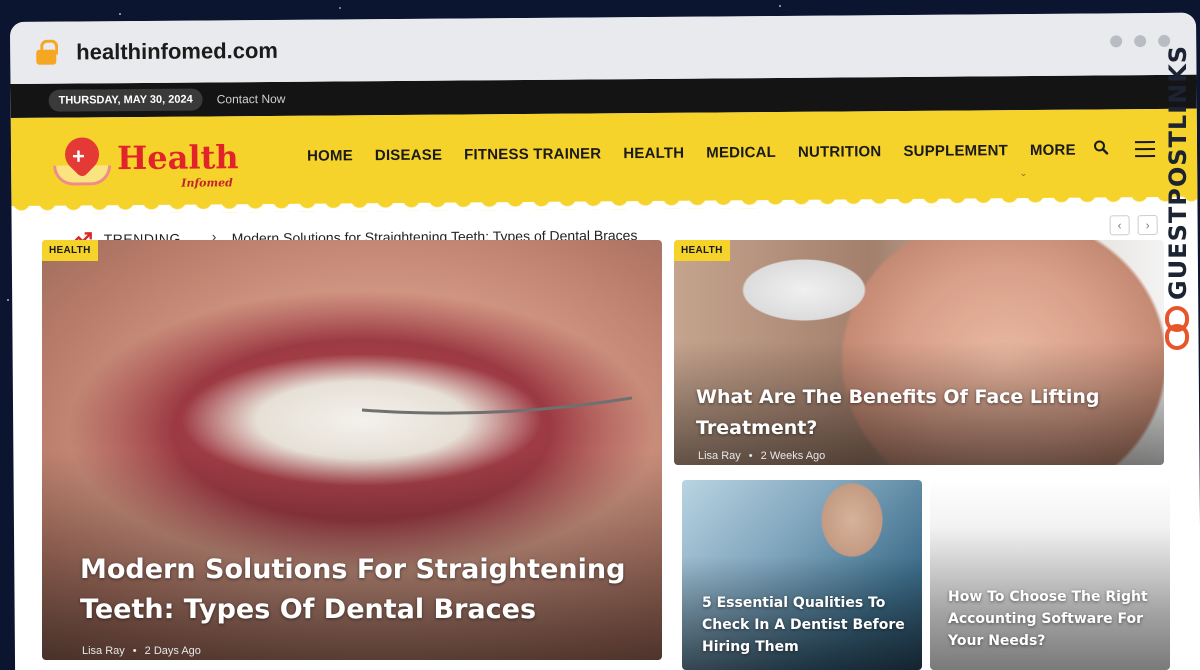  Describe the element at coordinates (1023, 173) in the screenshot. I see `chevron-down-icon: ⌄` at that location.